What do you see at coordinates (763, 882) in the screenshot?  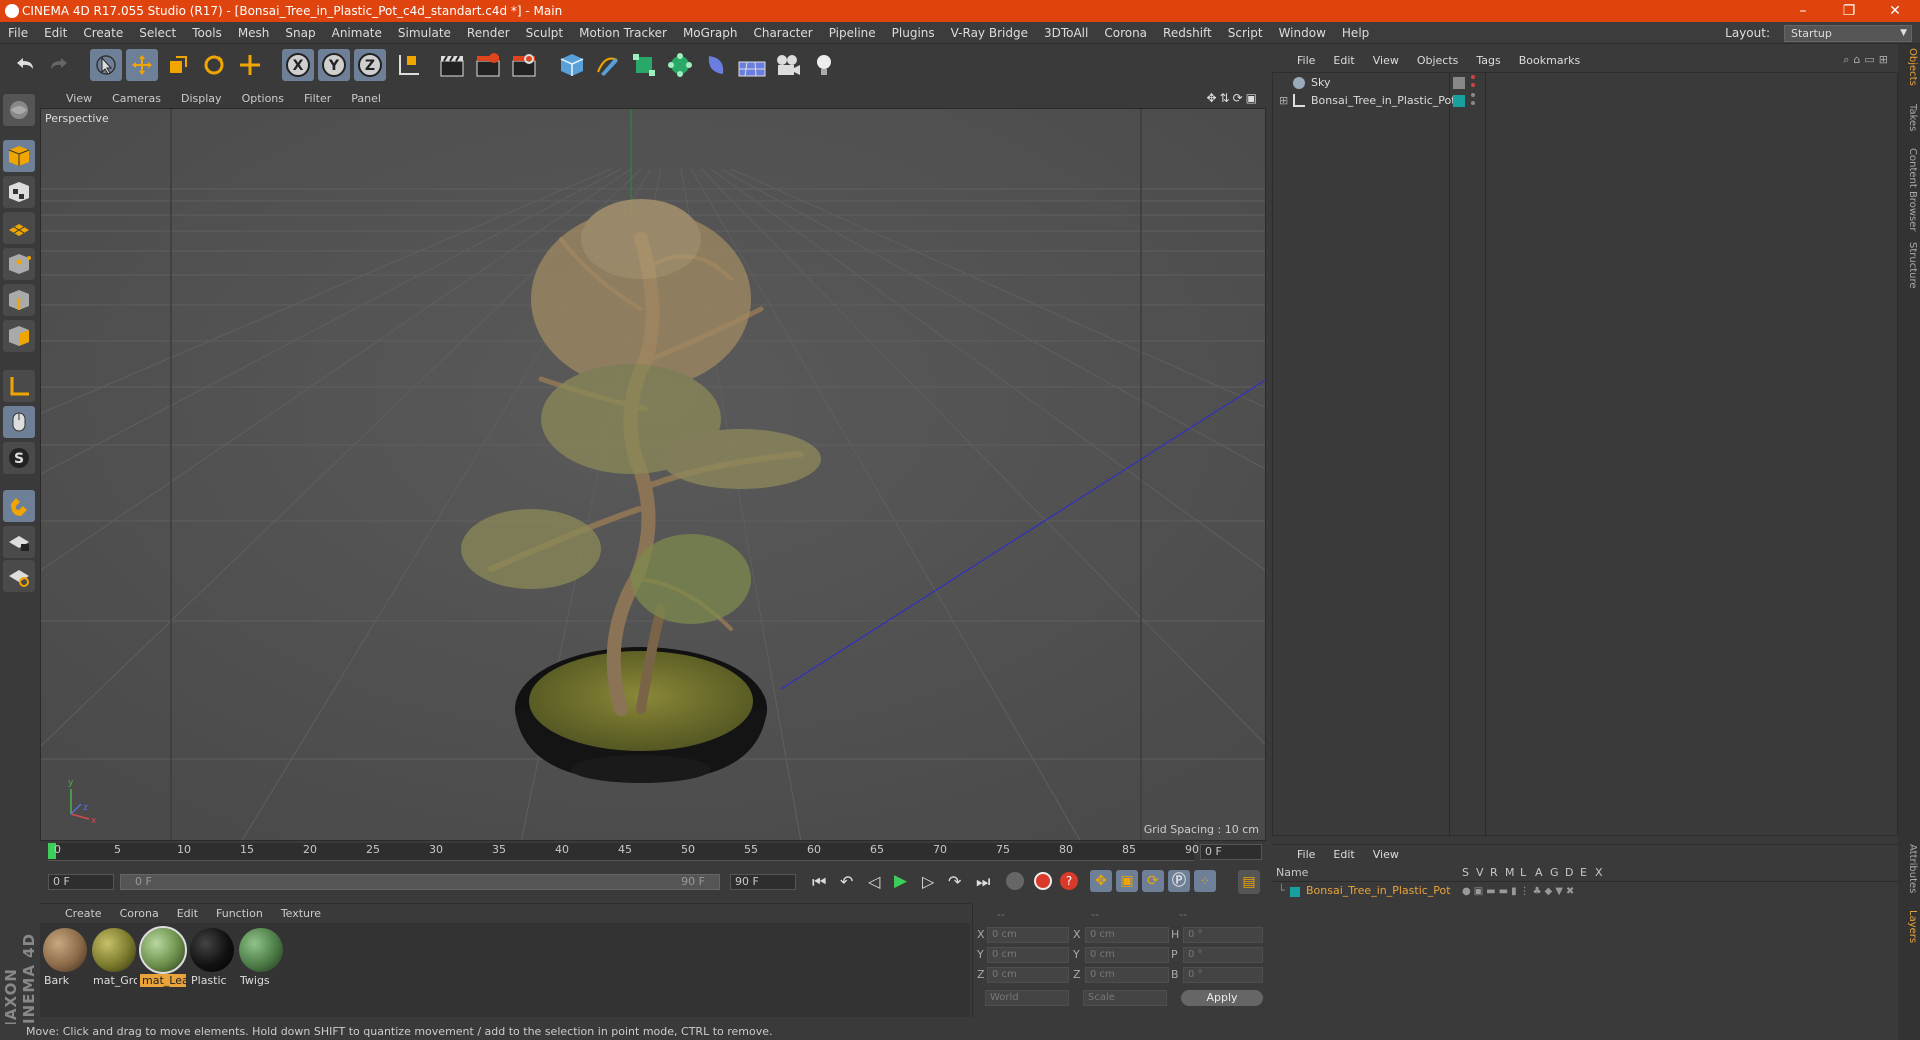 I see `end-frame-field: 90 F` at bounding box center [763, 882].